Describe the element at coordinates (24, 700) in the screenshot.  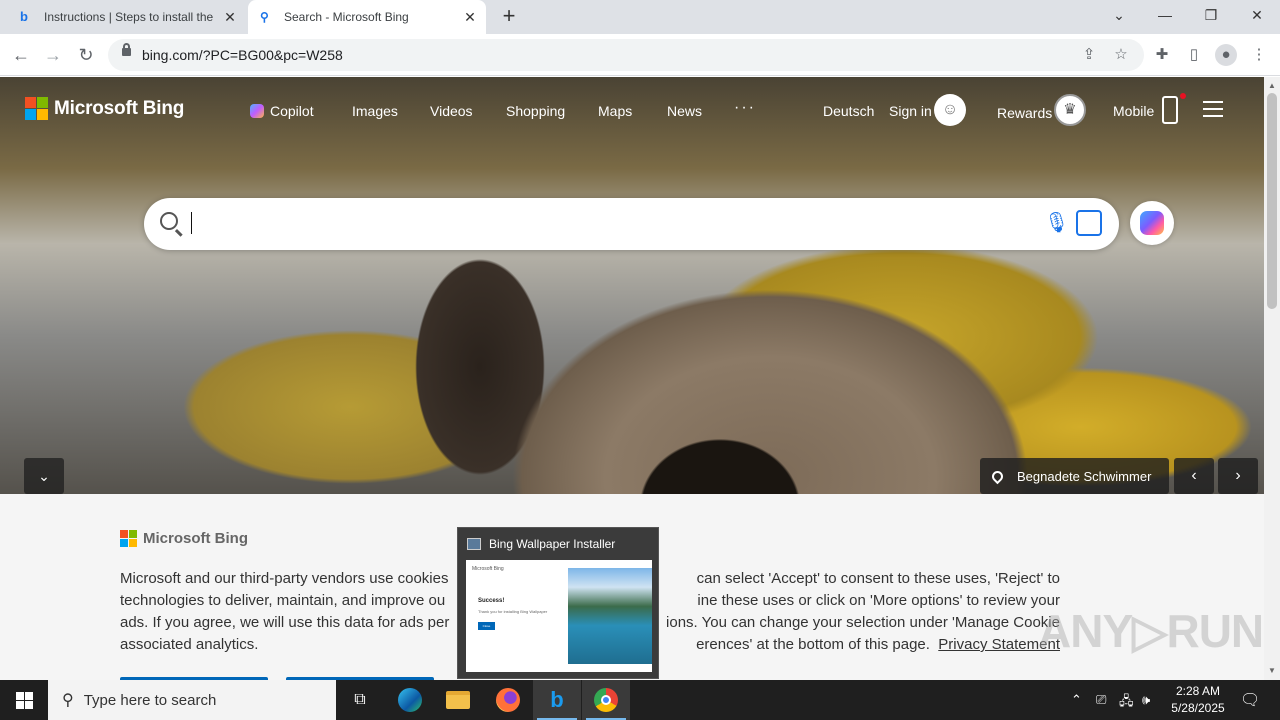
I see `start-button` at that location.